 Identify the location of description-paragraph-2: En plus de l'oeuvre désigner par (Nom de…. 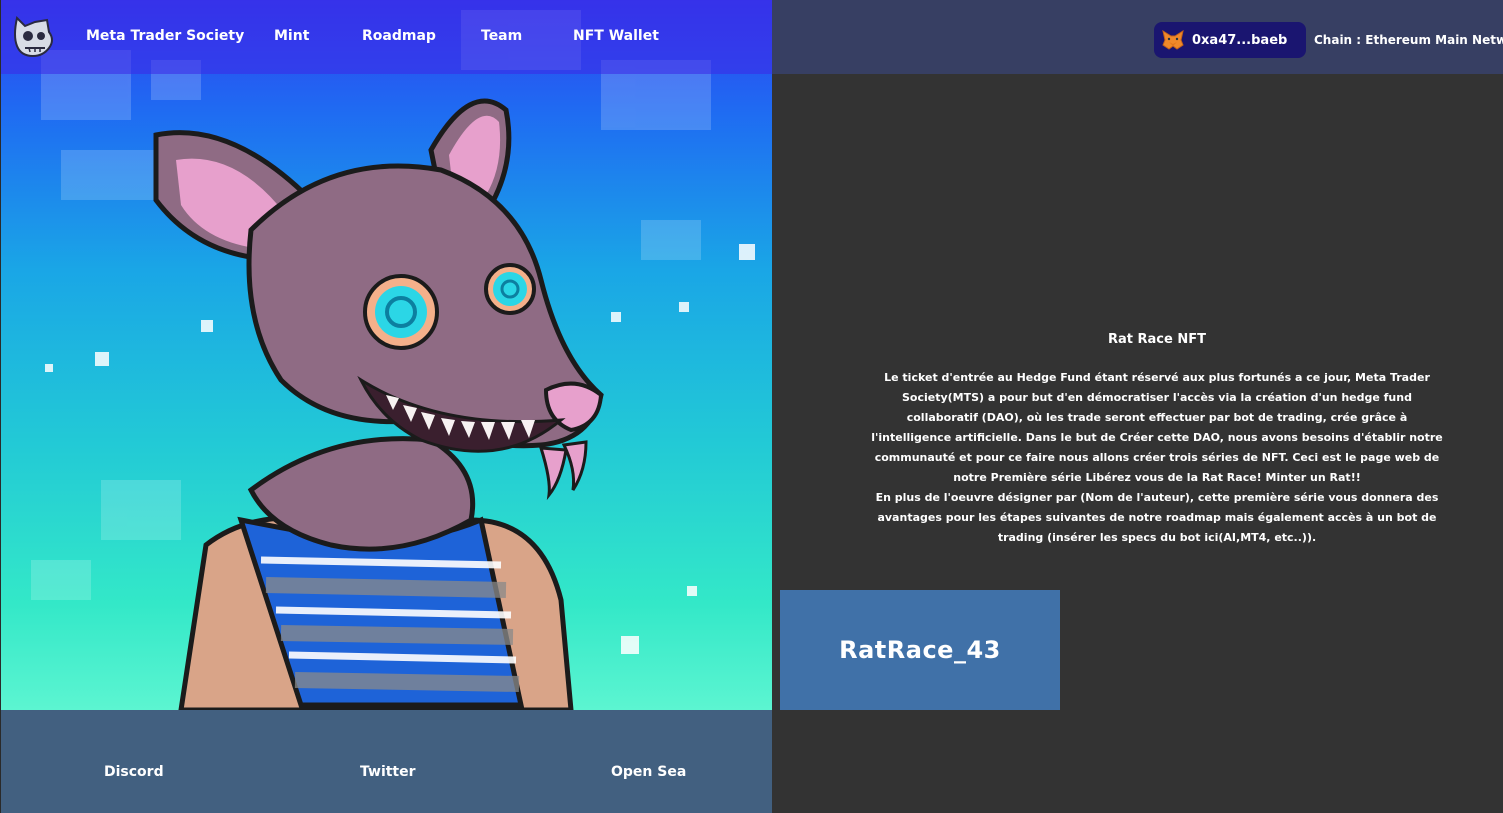
(1157, 517).